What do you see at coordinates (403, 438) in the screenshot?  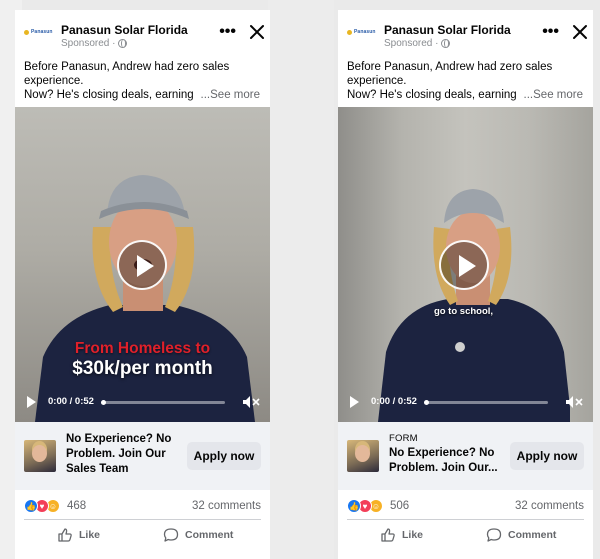 I see `cta-kicker: FORM` at bounding box center [403, 438].